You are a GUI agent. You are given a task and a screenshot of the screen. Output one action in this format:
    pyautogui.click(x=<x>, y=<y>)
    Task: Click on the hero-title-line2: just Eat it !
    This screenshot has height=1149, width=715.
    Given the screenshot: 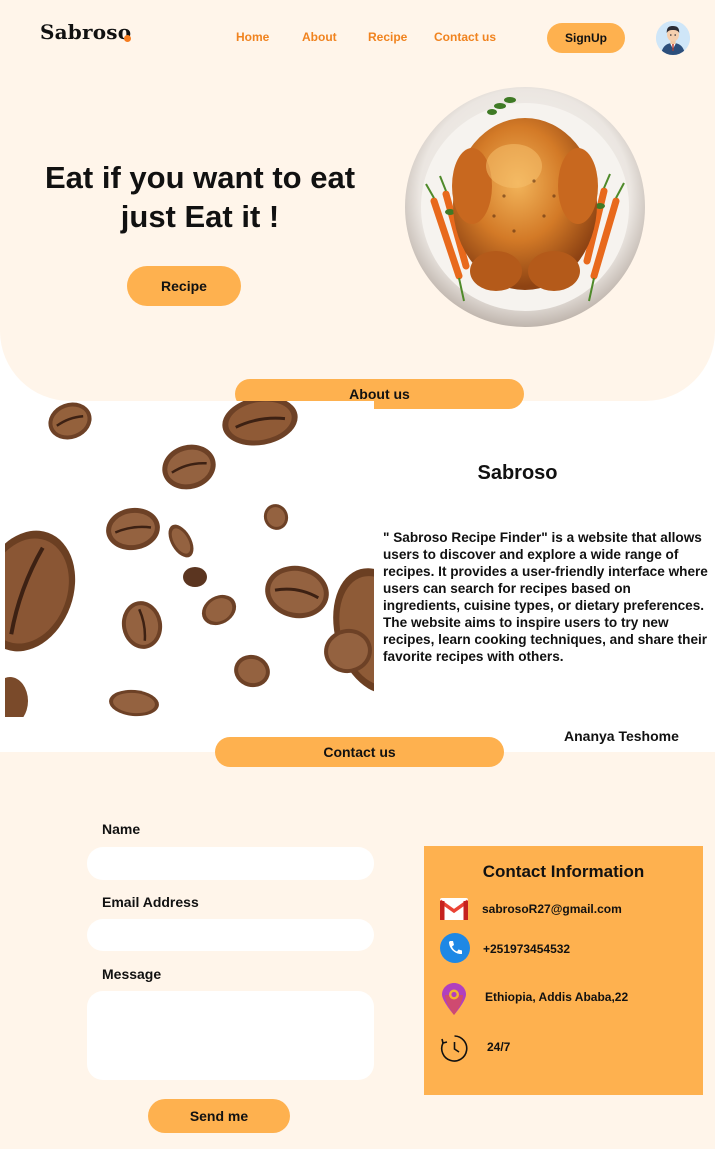 What is the action you would take?
    pyautogui.click(x=200, y=216)
    